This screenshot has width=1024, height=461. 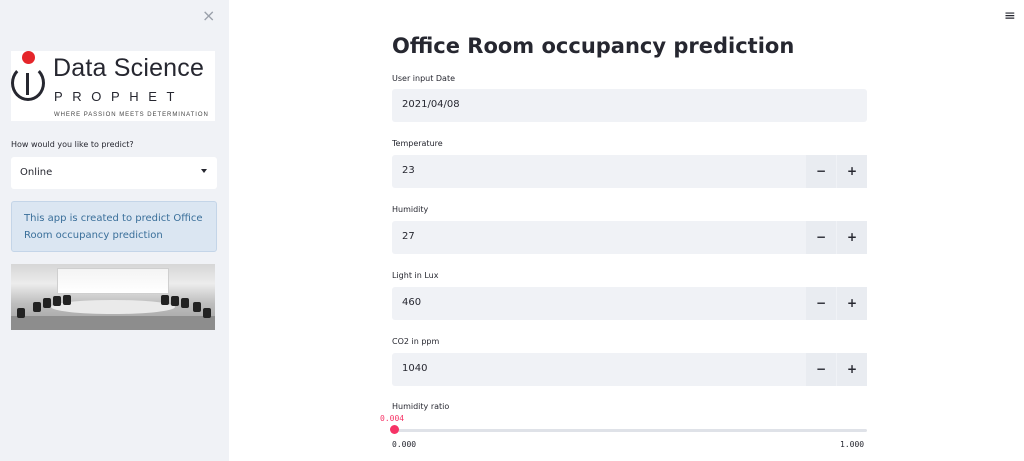 I want to click on page-title: Office Room occupancy prediction, so click(x=593, y=46).